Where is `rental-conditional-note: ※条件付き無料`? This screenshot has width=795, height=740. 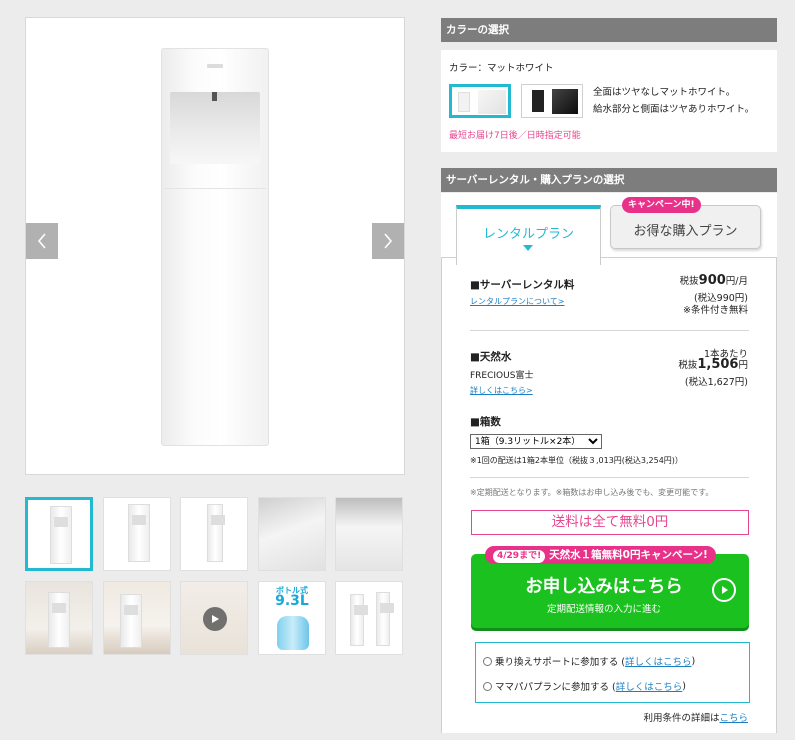 rental-conditional-note: ※条件付き無料 is located at coordinates (715, 310).